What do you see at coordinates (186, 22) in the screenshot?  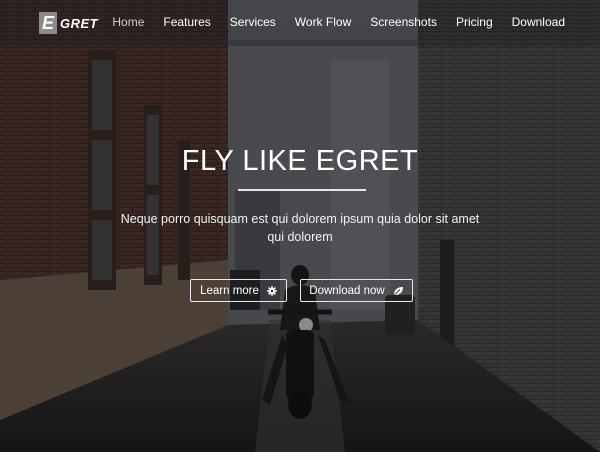 I see `nav-item-features: Features` at bounding box center [186, 22].